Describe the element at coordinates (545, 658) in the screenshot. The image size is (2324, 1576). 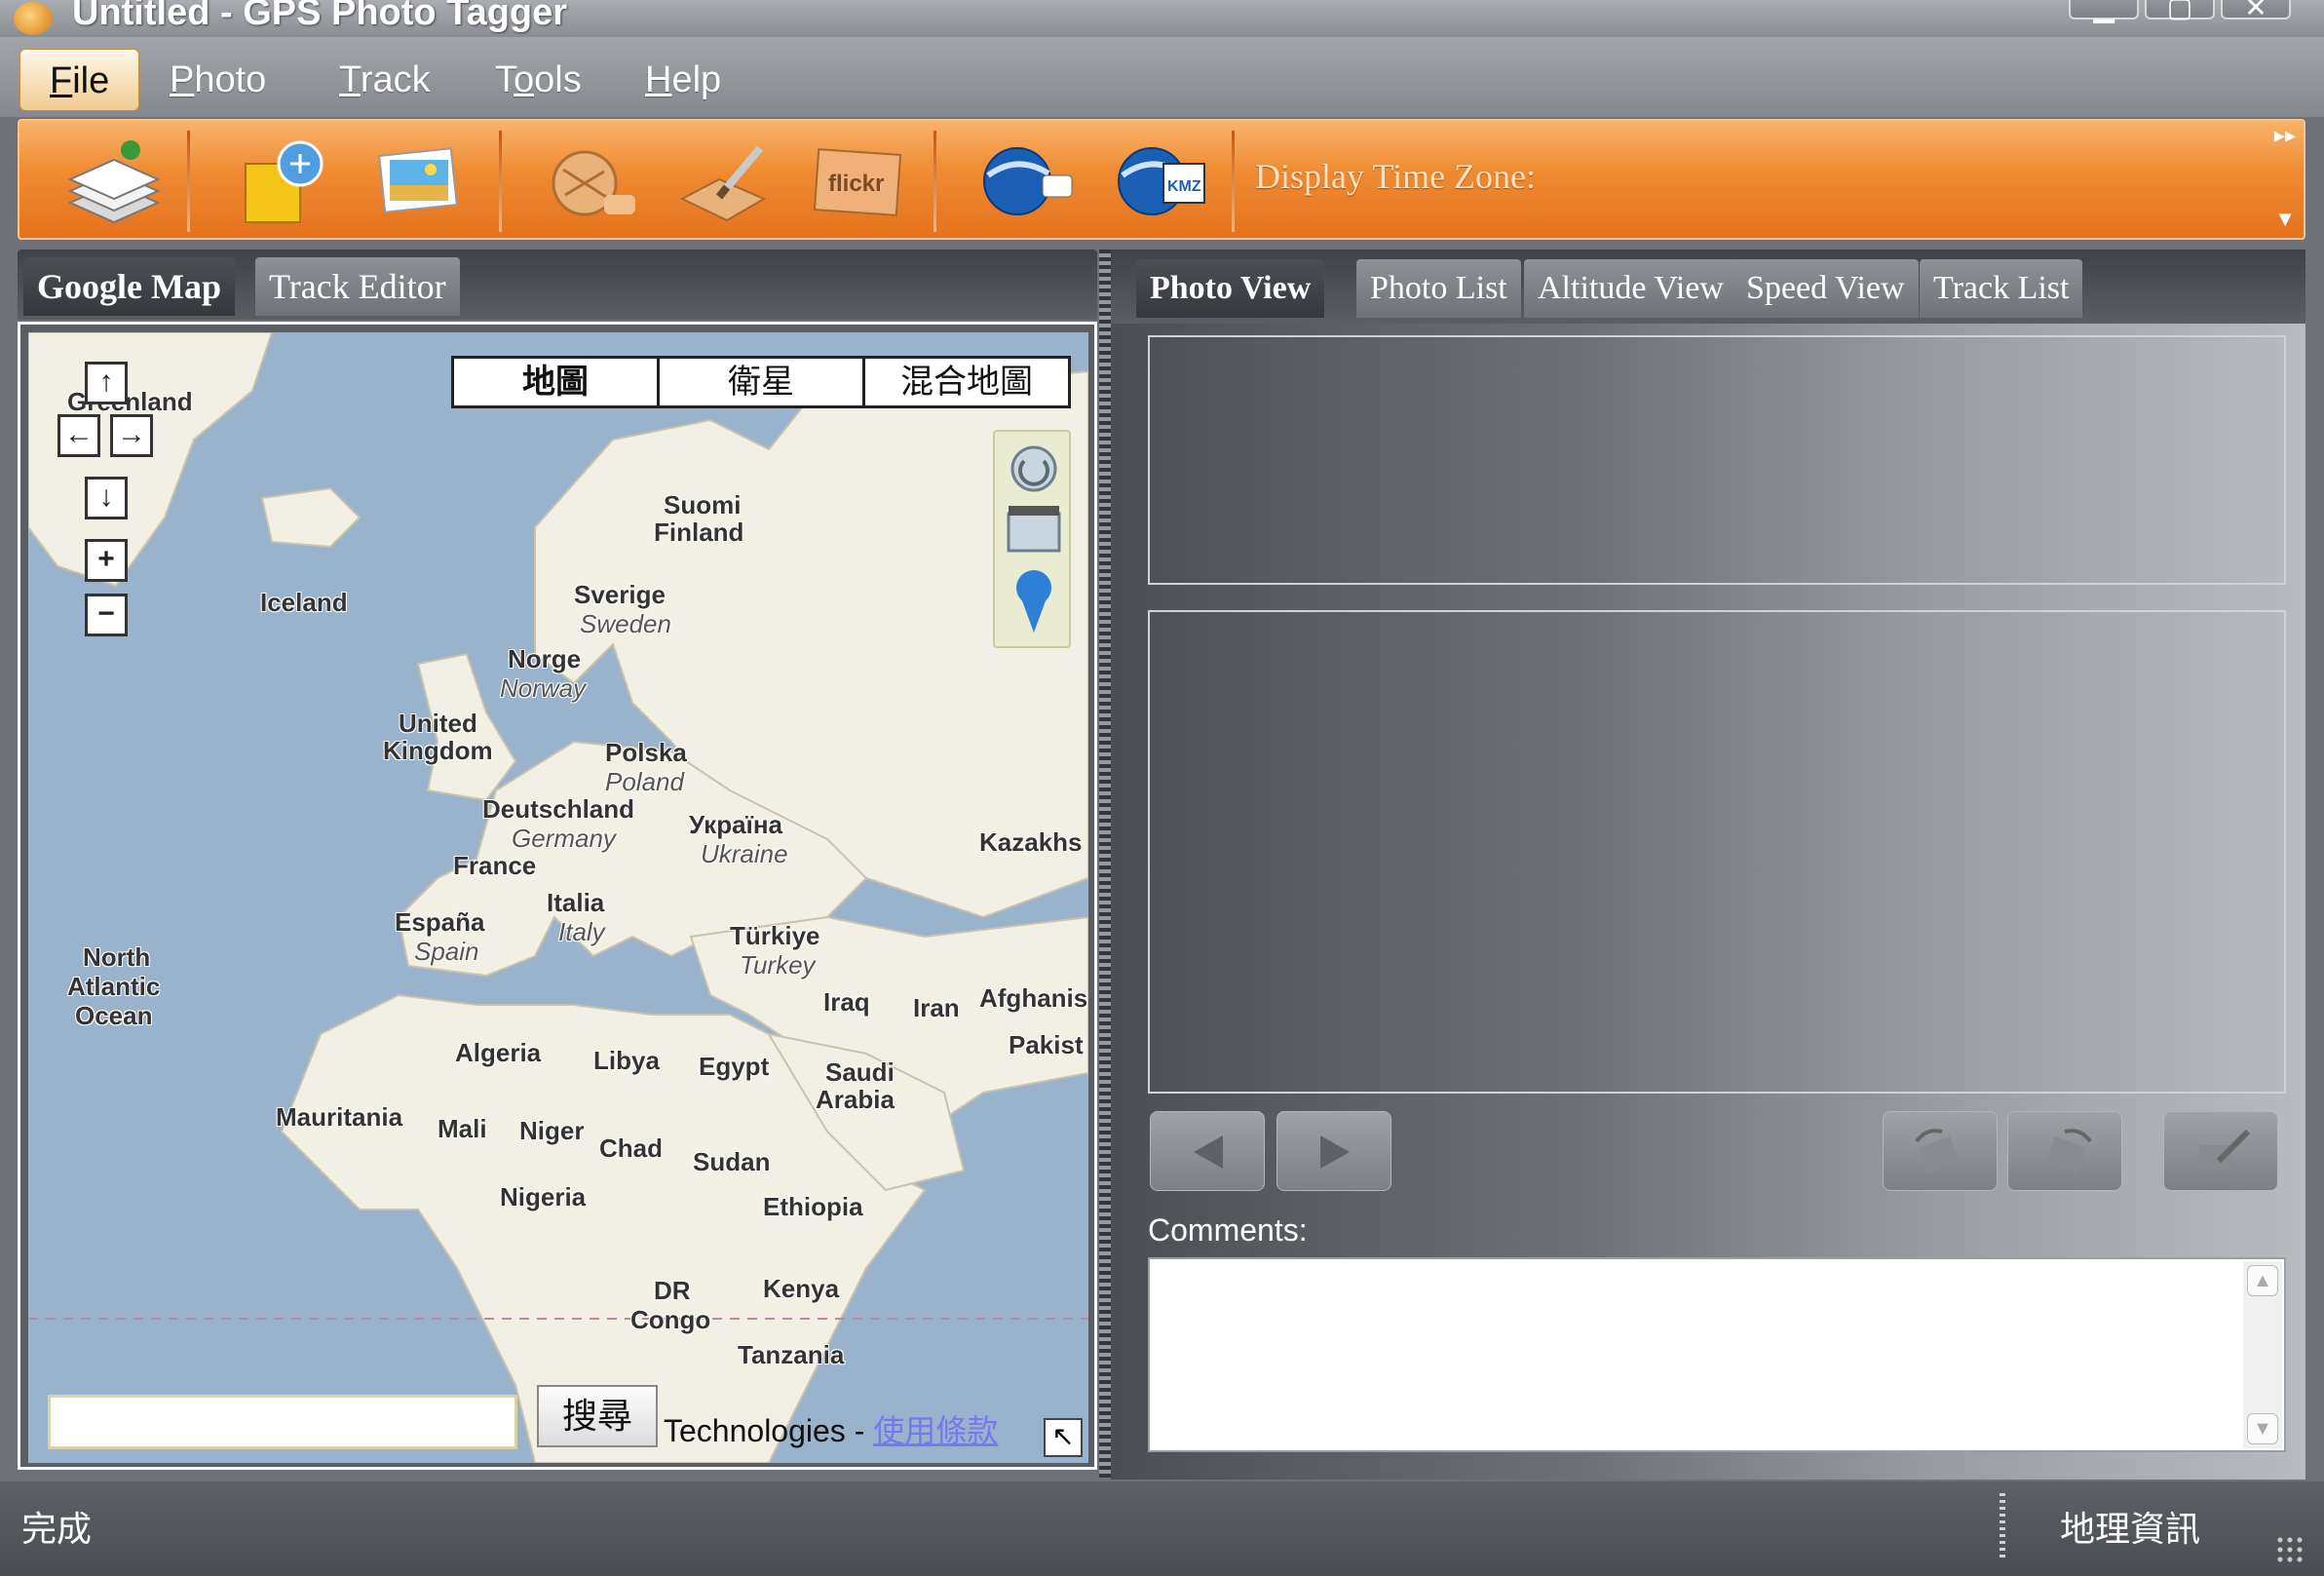
I see `map-label: Norge` at that location.